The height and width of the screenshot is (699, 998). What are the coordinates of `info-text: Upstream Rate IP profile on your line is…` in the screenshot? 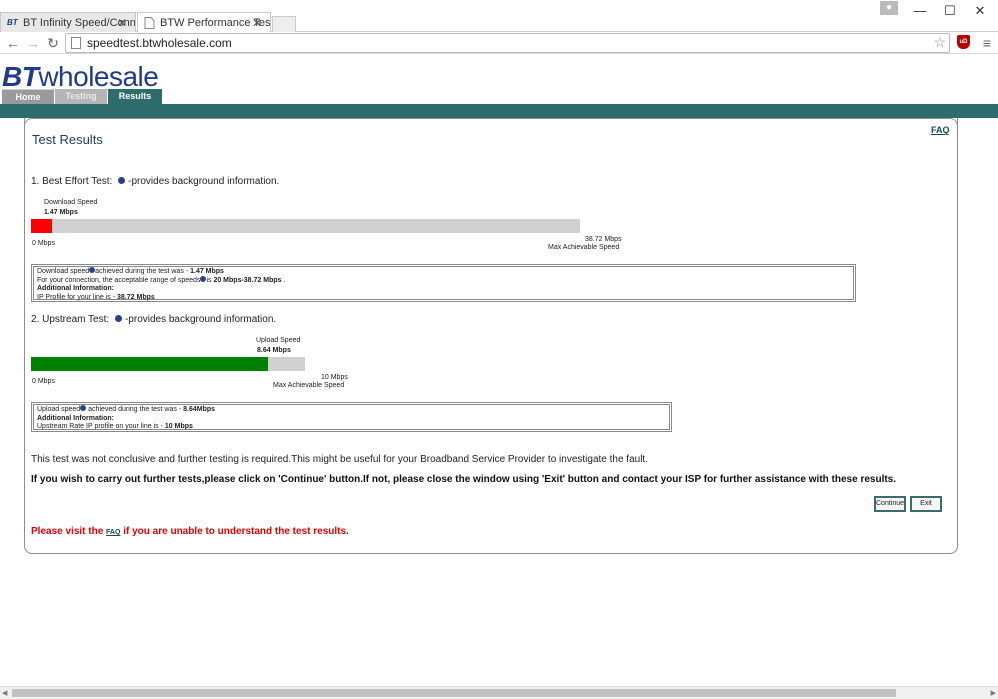 It's located at (100, 426).